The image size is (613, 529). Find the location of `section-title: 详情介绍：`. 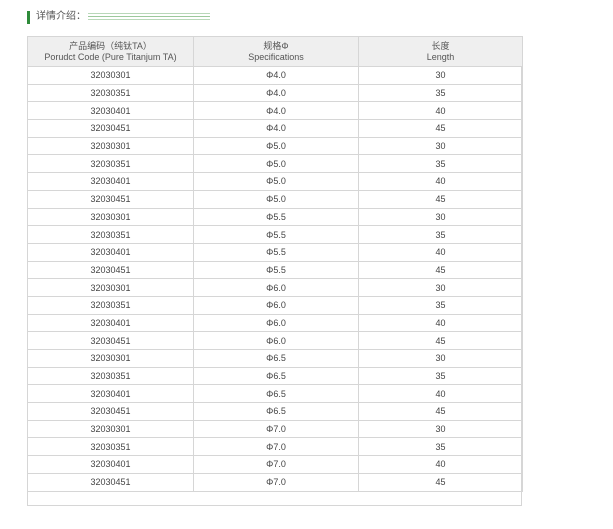

section-title: 详情介绍： is located at coordinates (61, 16).